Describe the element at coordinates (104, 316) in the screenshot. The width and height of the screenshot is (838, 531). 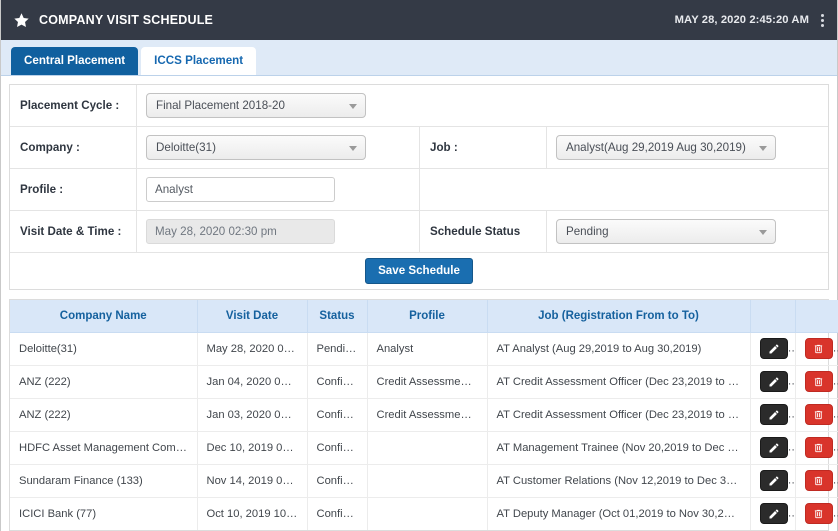
I see `column-header-company-name: Company Name` at that location.